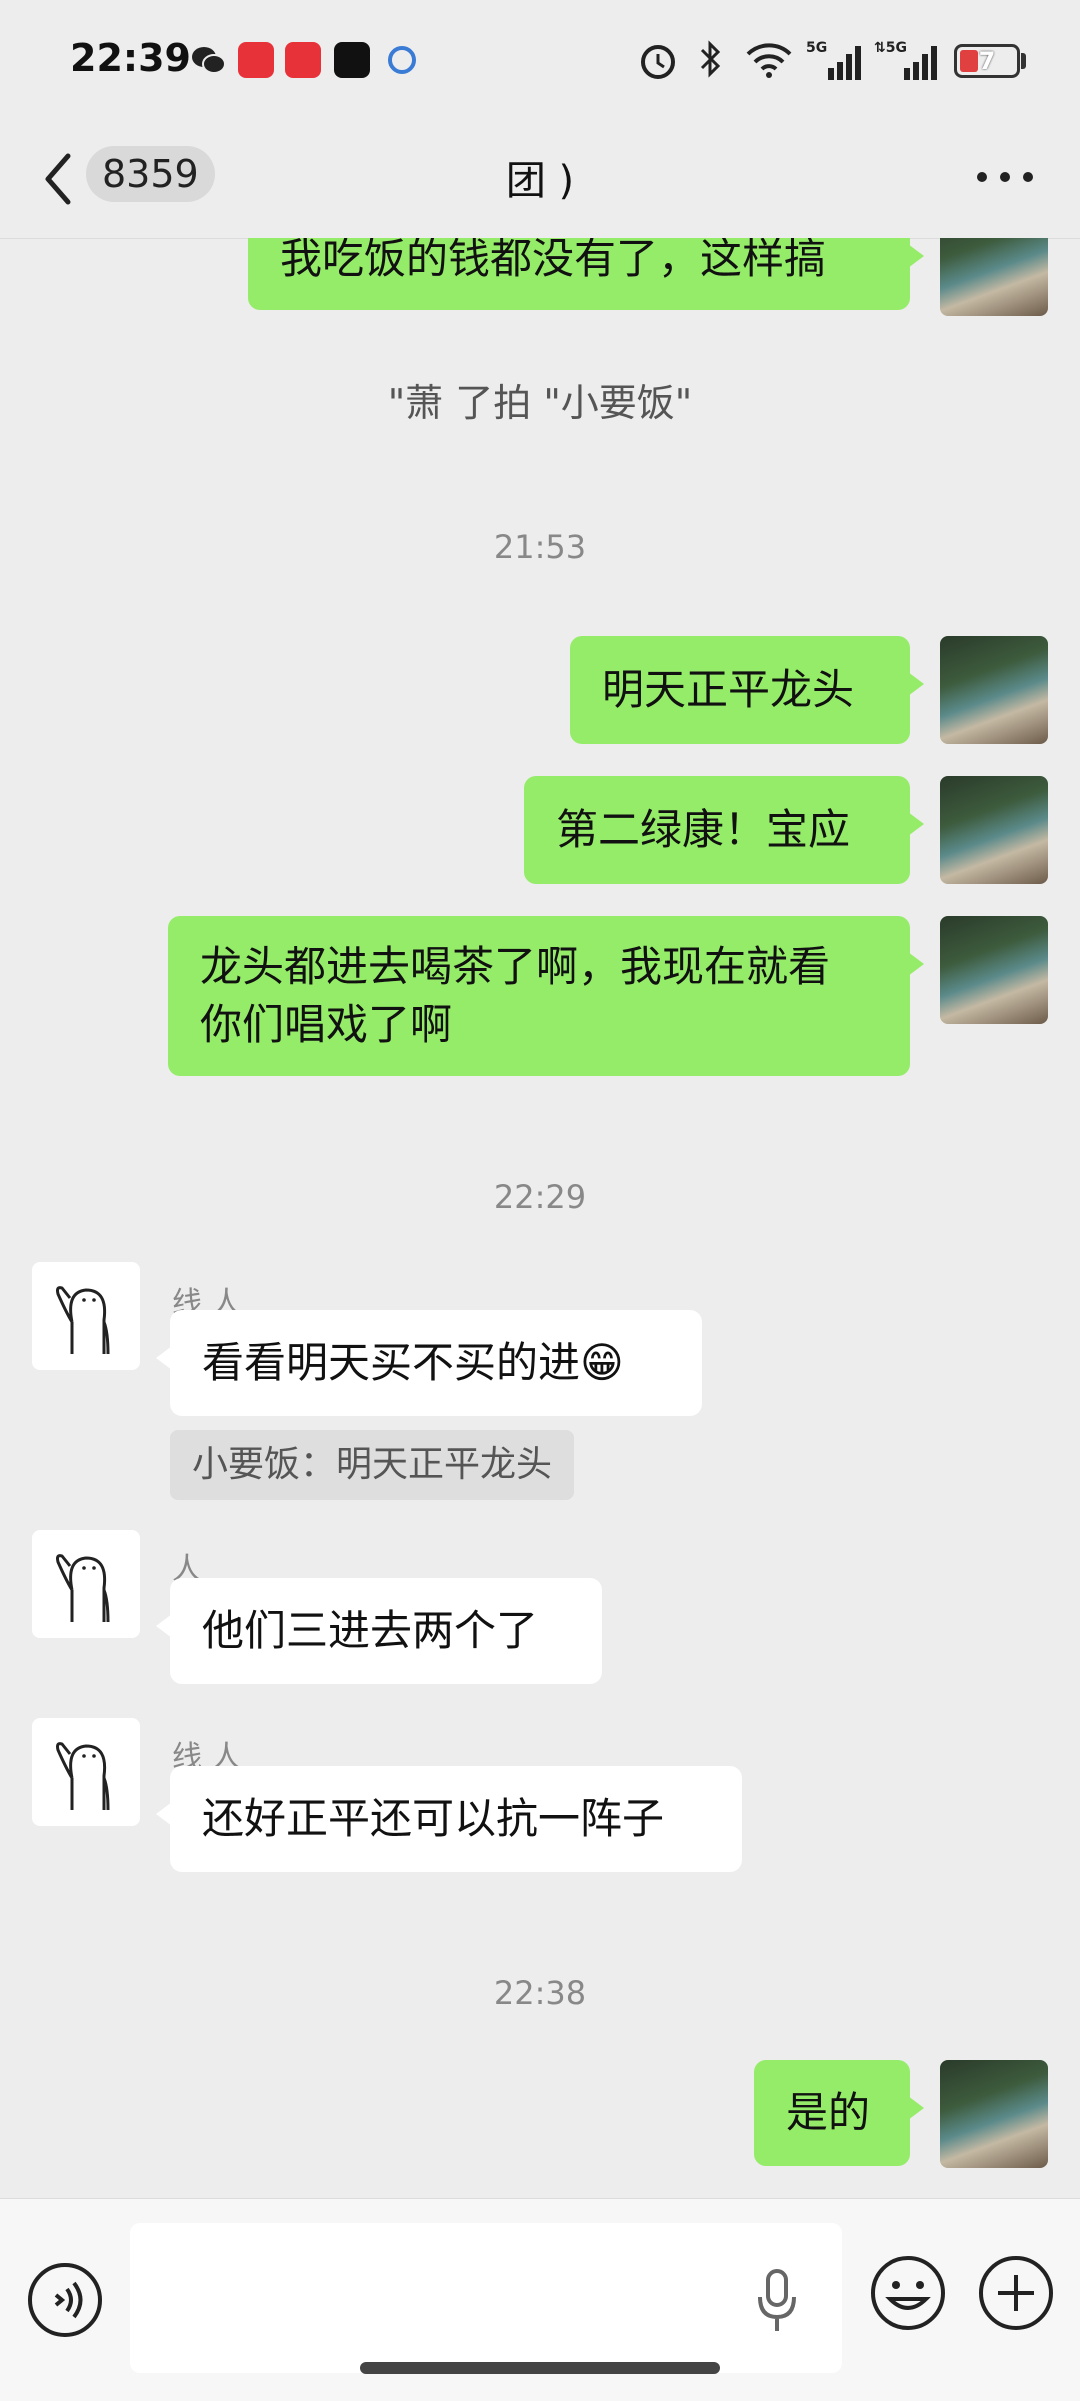  What do you see at coordinates (540, 1993) in the screenshot?
I see `timestamp: 22:38` at bounding box center [540, 1993].